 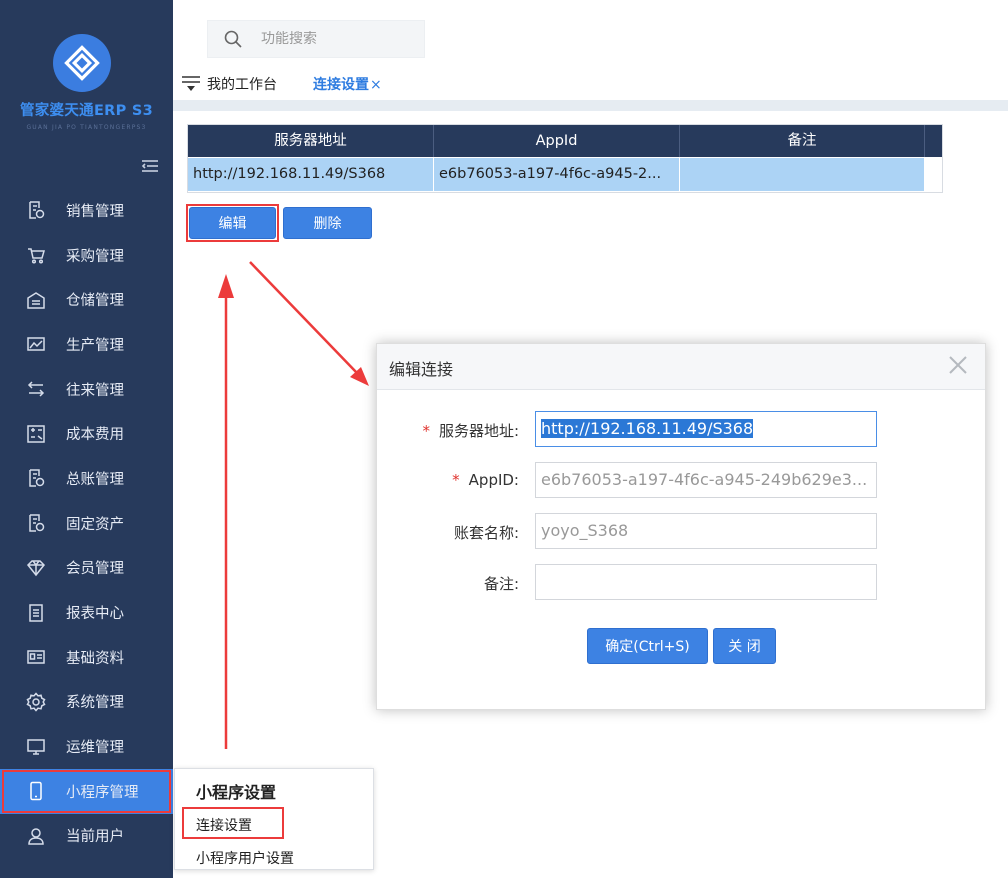 What do you see at coordinates (95, 211) in the screenshot?
I see `sidebar-item-label: 销售管理` at bounding box center [95, 211].